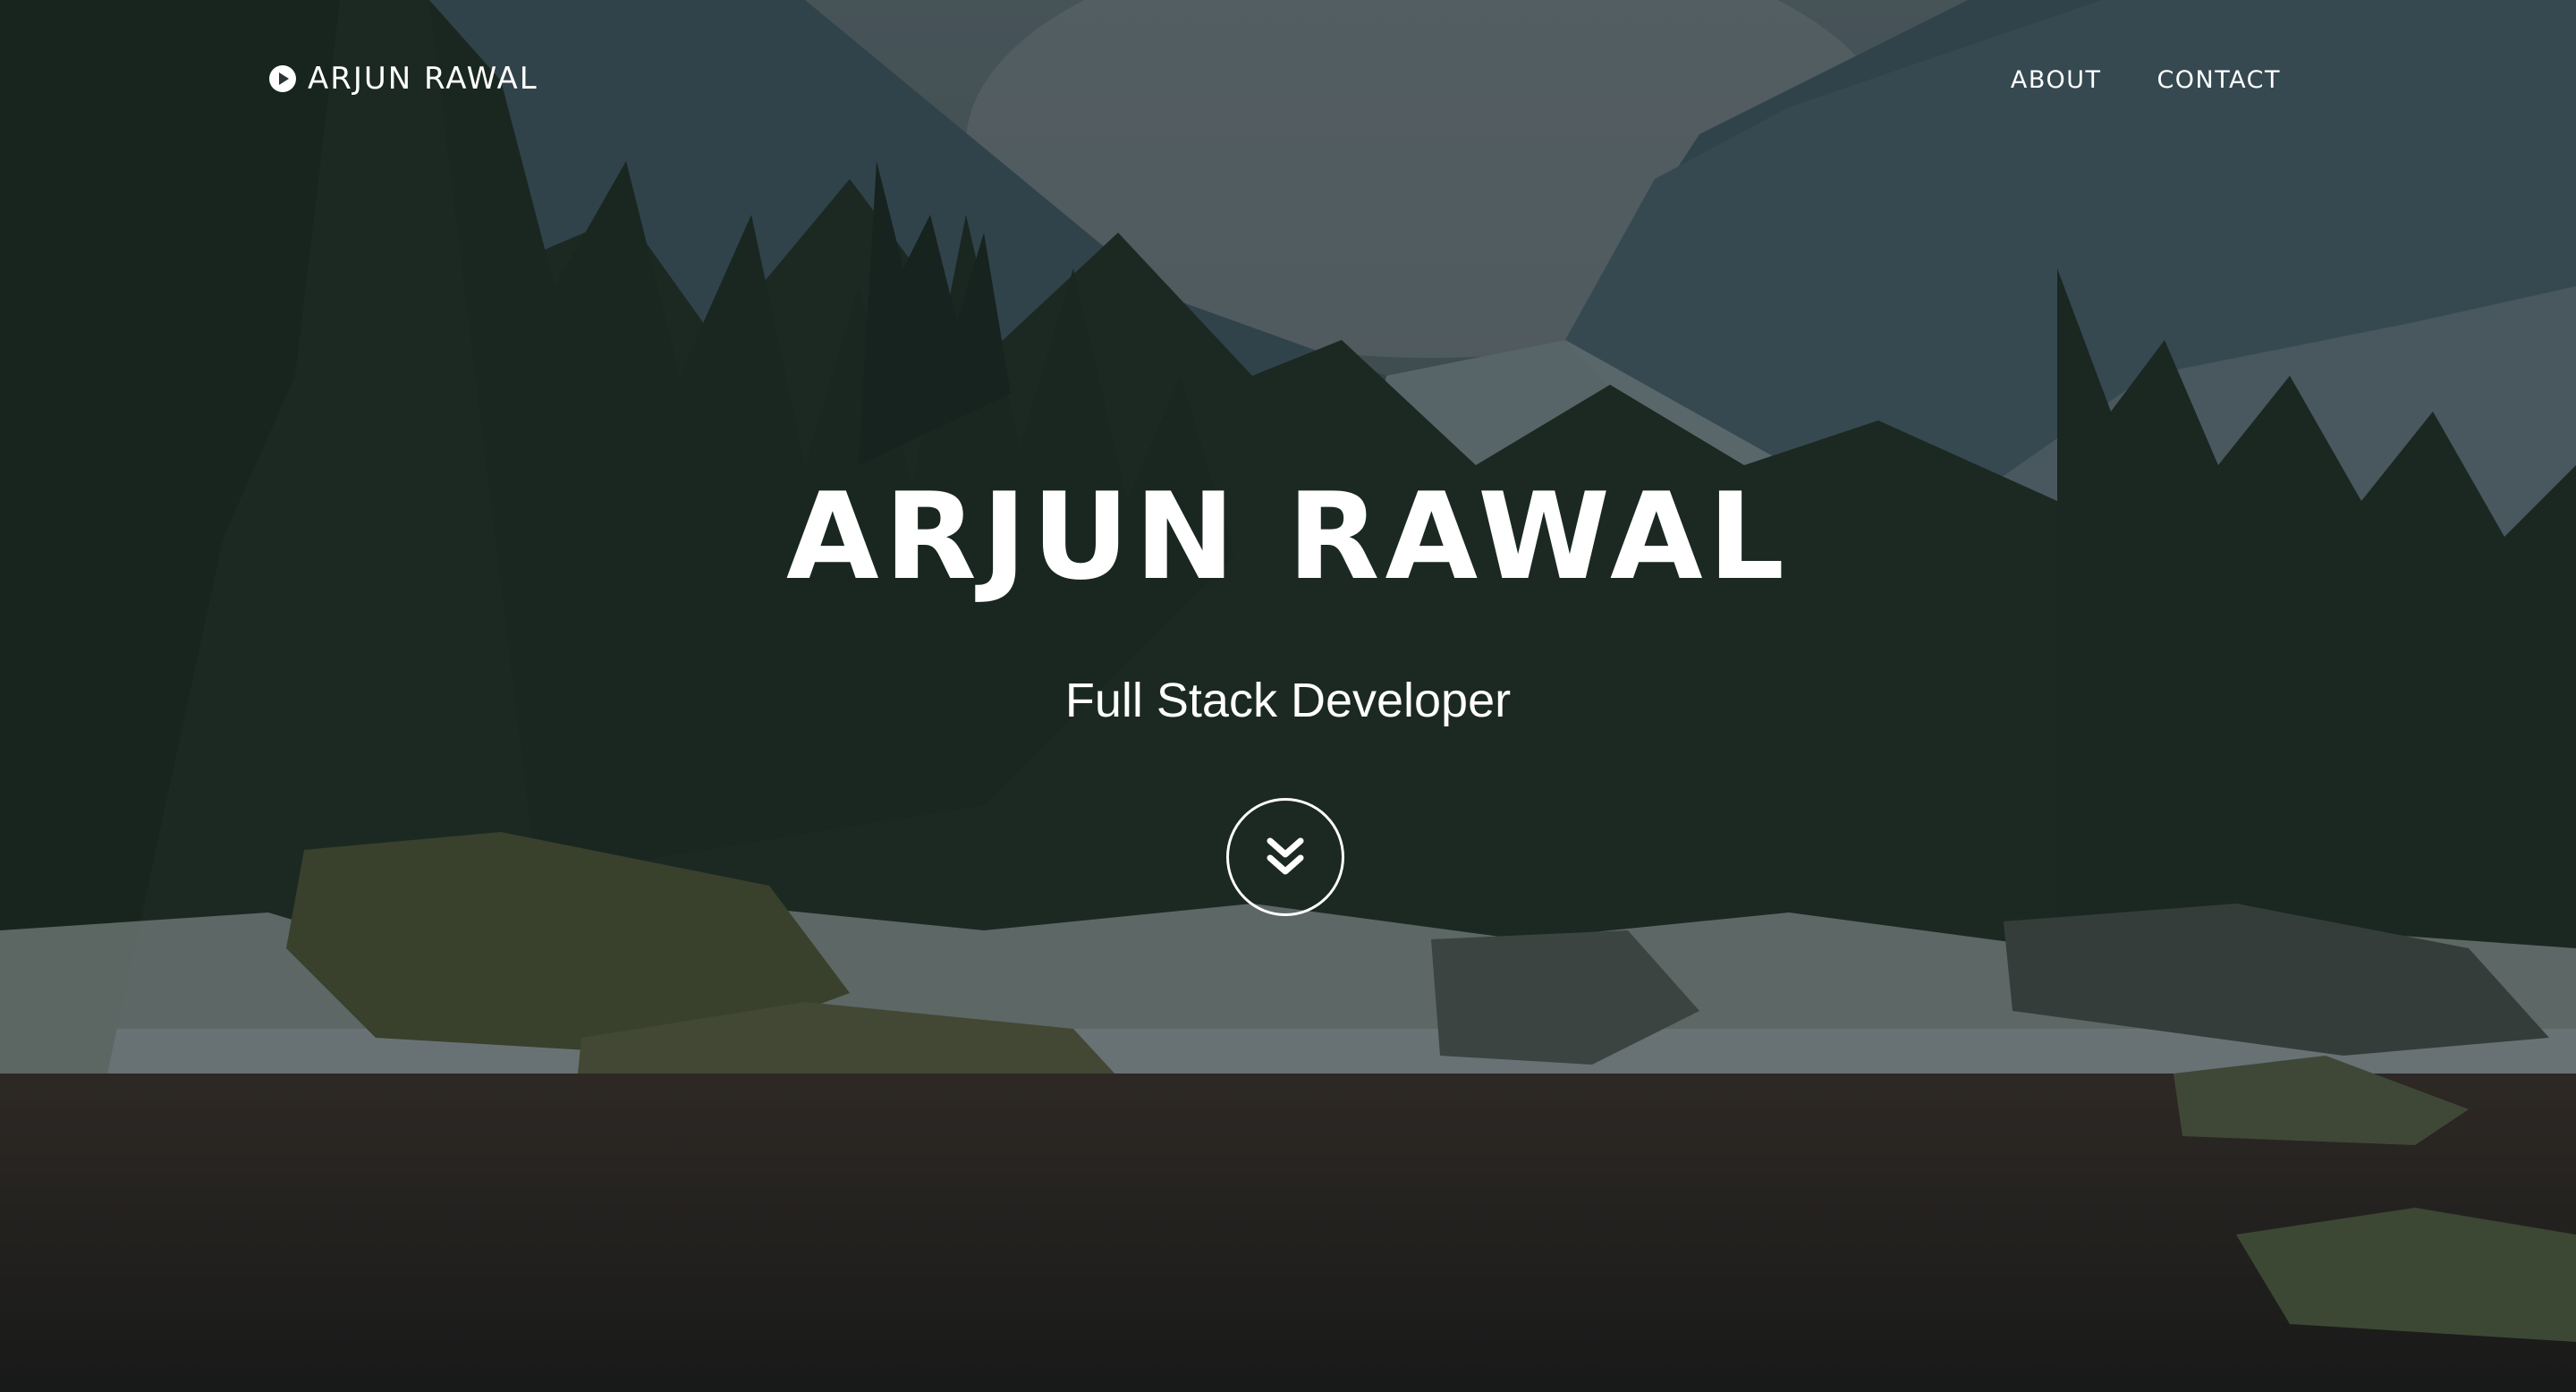  What do you see at coordinates (282, 78) in the screenshot?
I see `play-circle-icon` at bounding box center [282, 78].